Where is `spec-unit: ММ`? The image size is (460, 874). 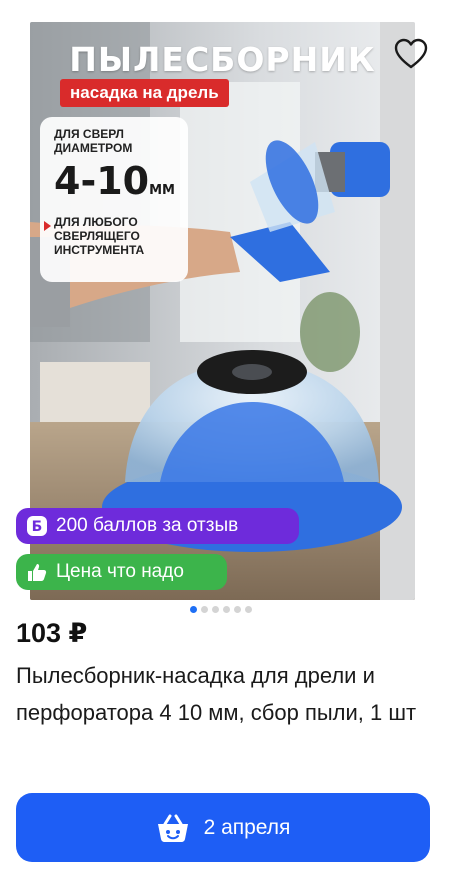
spec-unit: ММ is located at coordinates (162, 190).